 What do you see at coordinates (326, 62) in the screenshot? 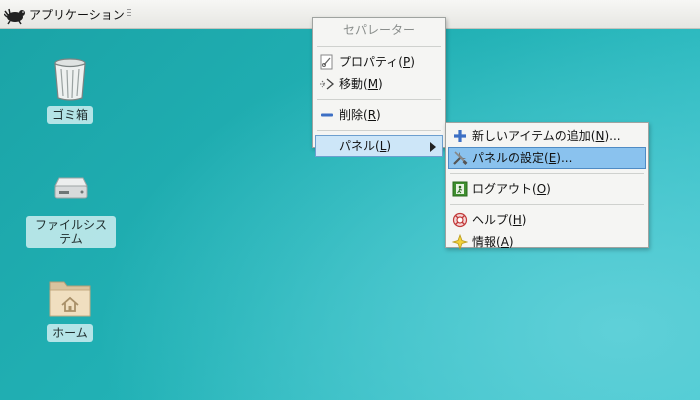
I see `properties-icon` at bounding box center [326, 62].